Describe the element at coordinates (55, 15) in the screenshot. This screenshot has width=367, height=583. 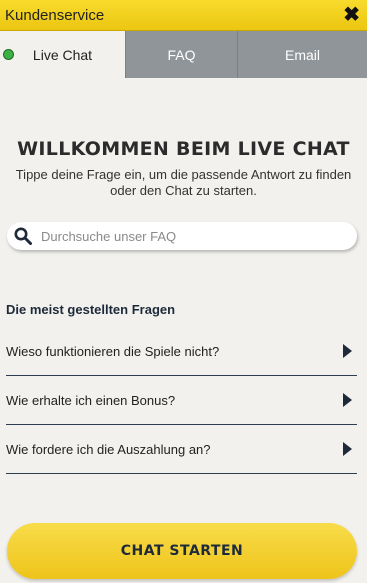
I see `header-title: Kundenservice` at that location.